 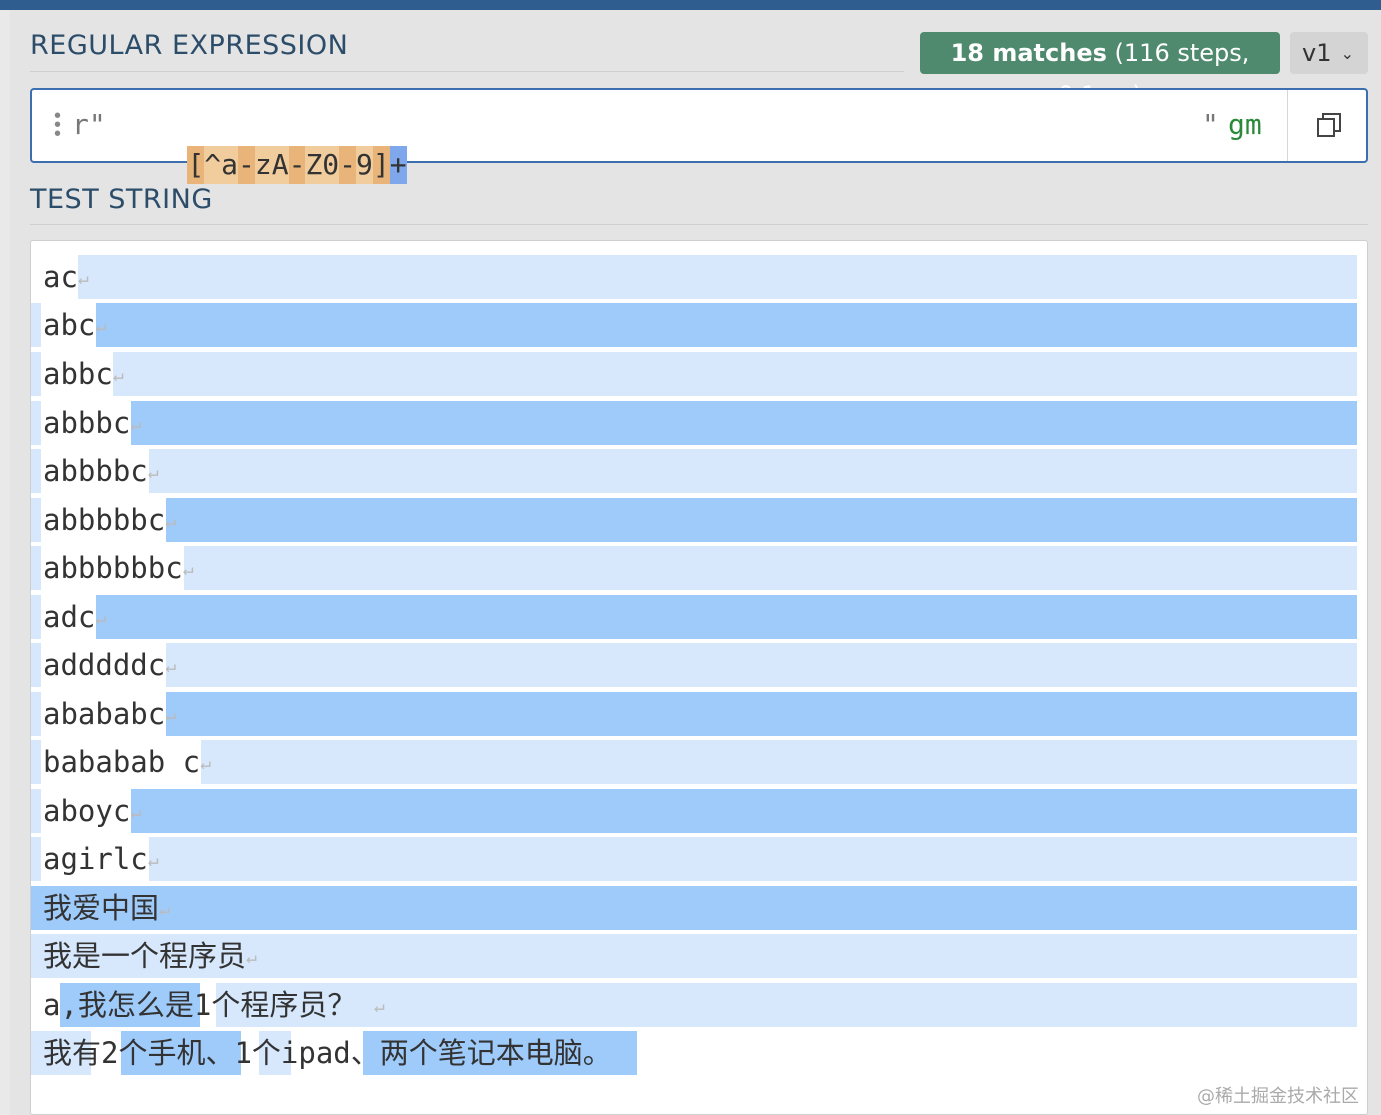 I want to click on test-line-text: abbbc↵, so click(x=92, y=423).